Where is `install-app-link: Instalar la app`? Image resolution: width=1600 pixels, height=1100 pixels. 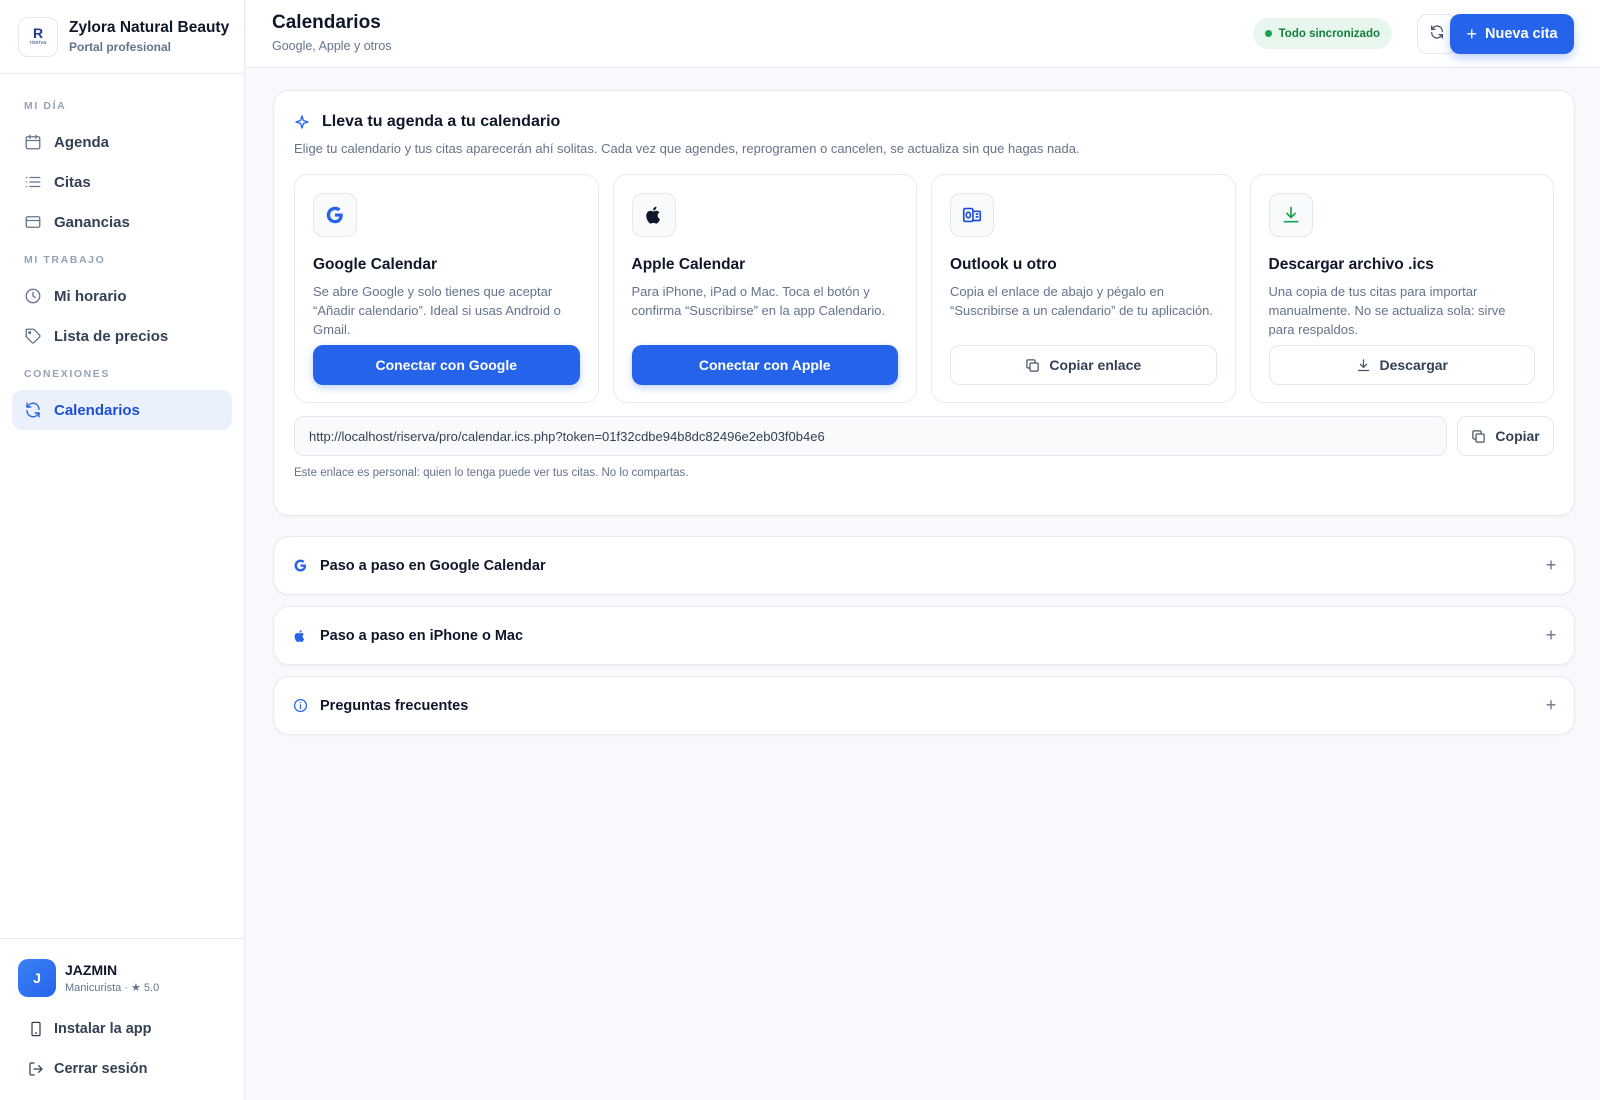
install-app-link: Instalar la app is located at coordinates (122, 1029).